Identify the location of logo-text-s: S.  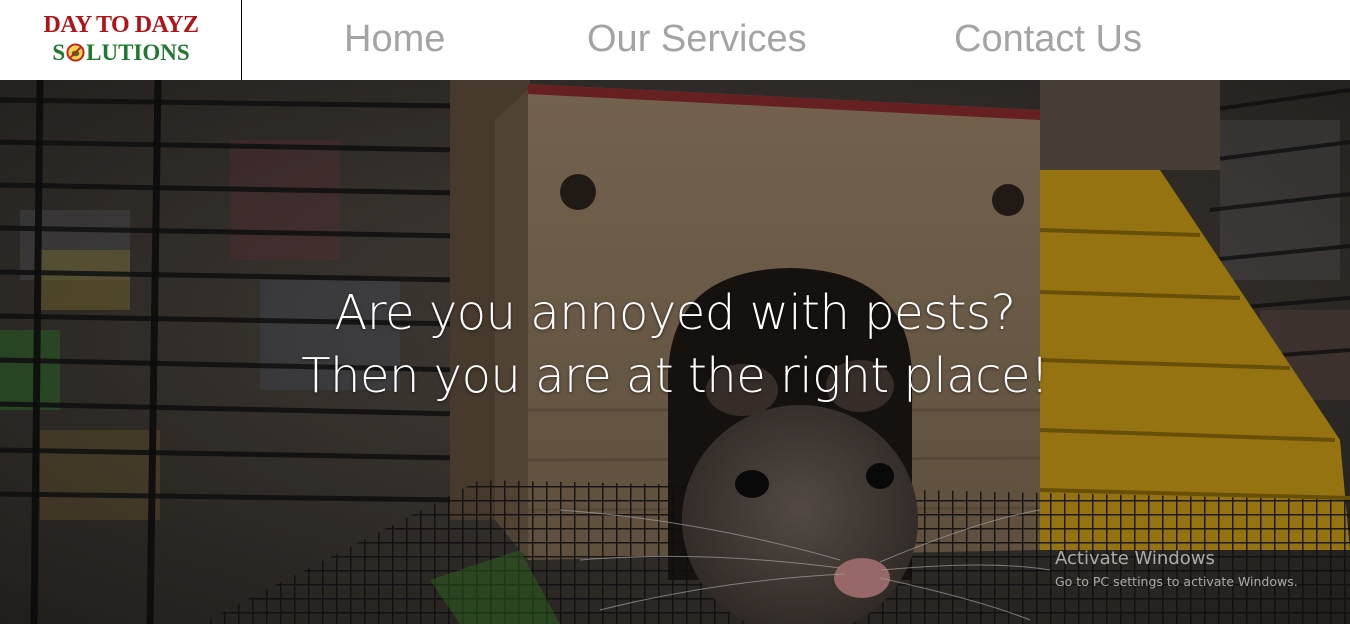
(59, 52).